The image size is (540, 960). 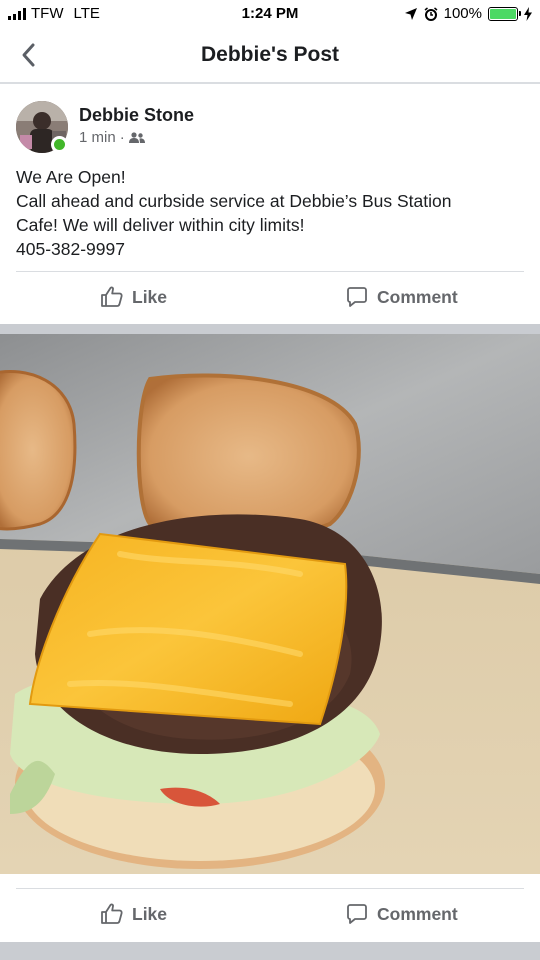 What do you see at coordinates (462, 13) in the screenshot?
I see `battery-percent: 100%` at bounding box center [462, 13].